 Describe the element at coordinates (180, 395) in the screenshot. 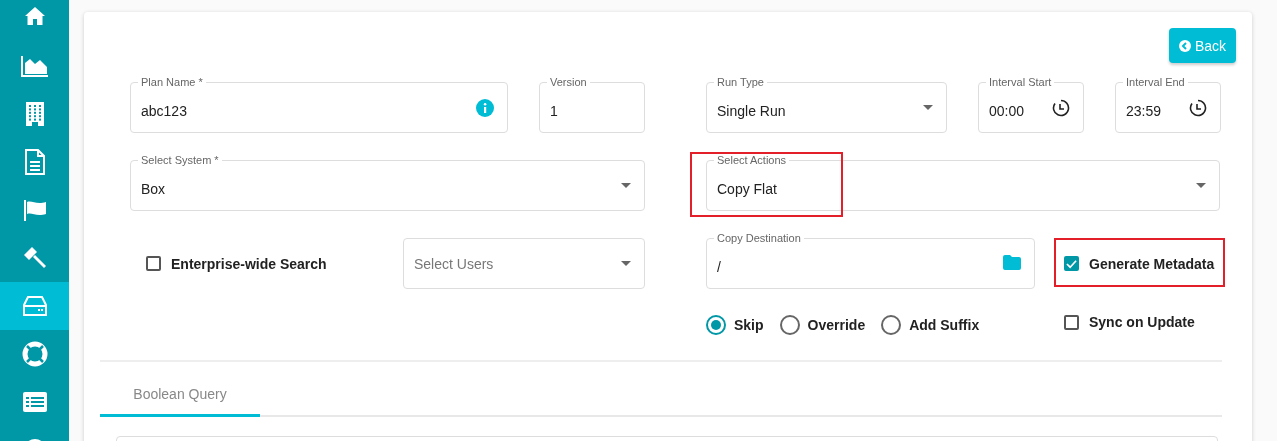

I see `tab: Boolean Query` at that location.